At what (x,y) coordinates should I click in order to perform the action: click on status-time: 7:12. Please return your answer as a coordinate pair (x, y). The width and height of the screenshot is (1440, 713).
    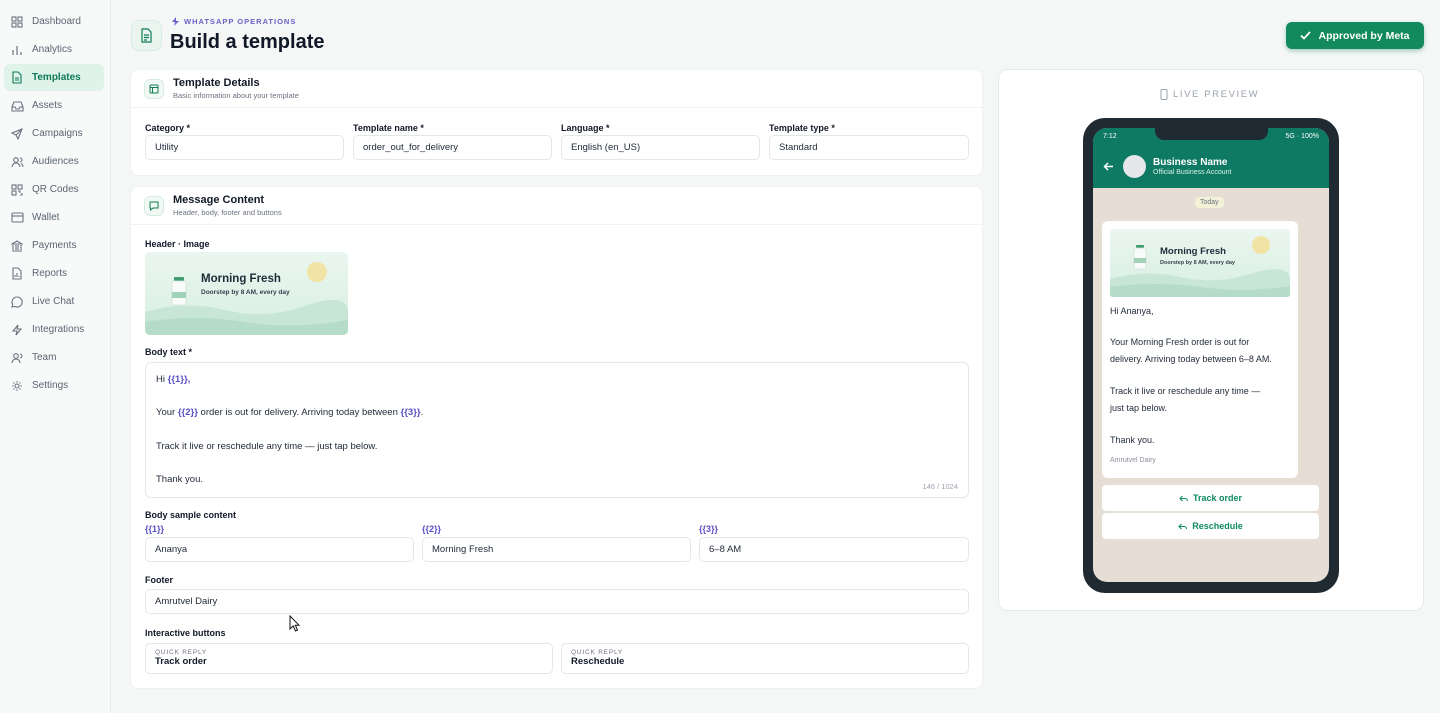
    Looking at the image, I should click on (1110, 136).